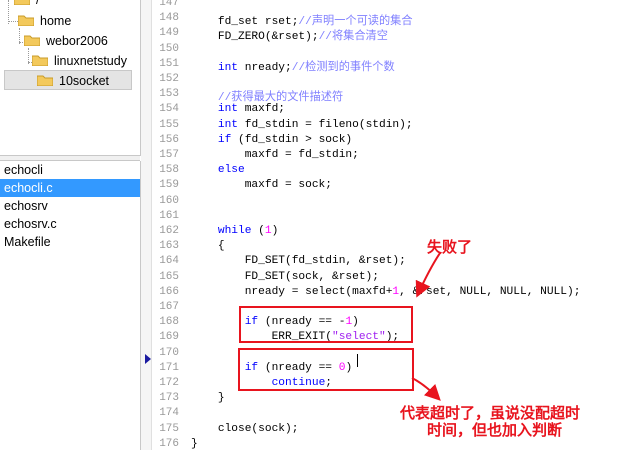 This screenshot has width=617, height=450. I want to click on arrow-to-select-line, so click(428, 275).